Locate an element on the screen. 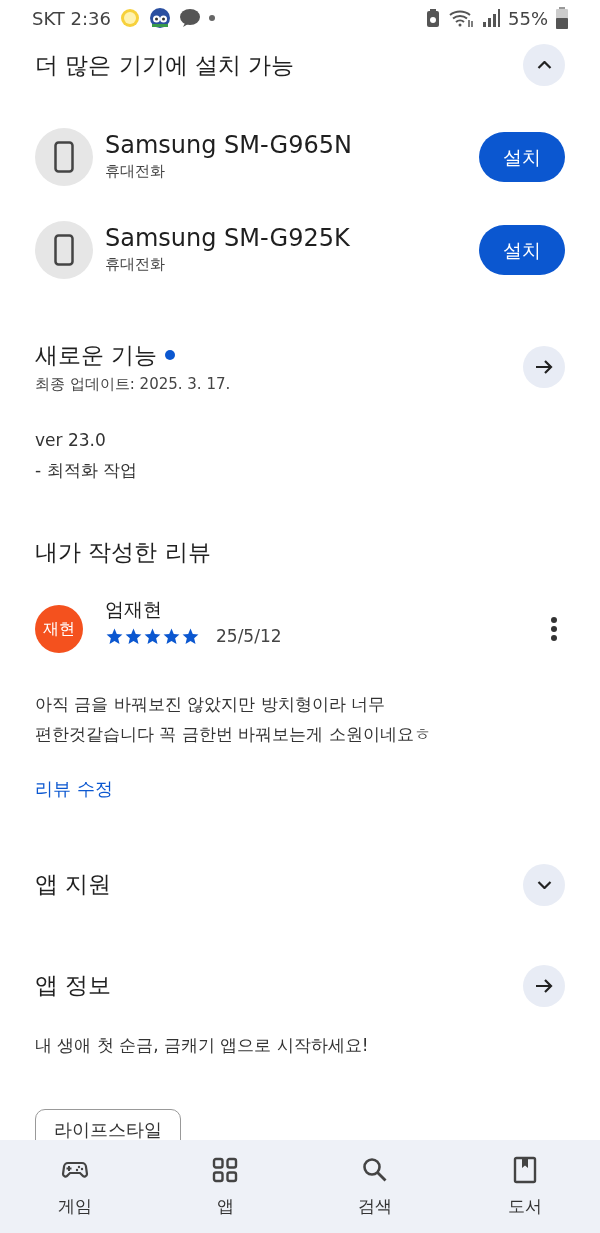 This screenshot has height=1233, width=600. collapse-button is located at coordinates (544, 65).